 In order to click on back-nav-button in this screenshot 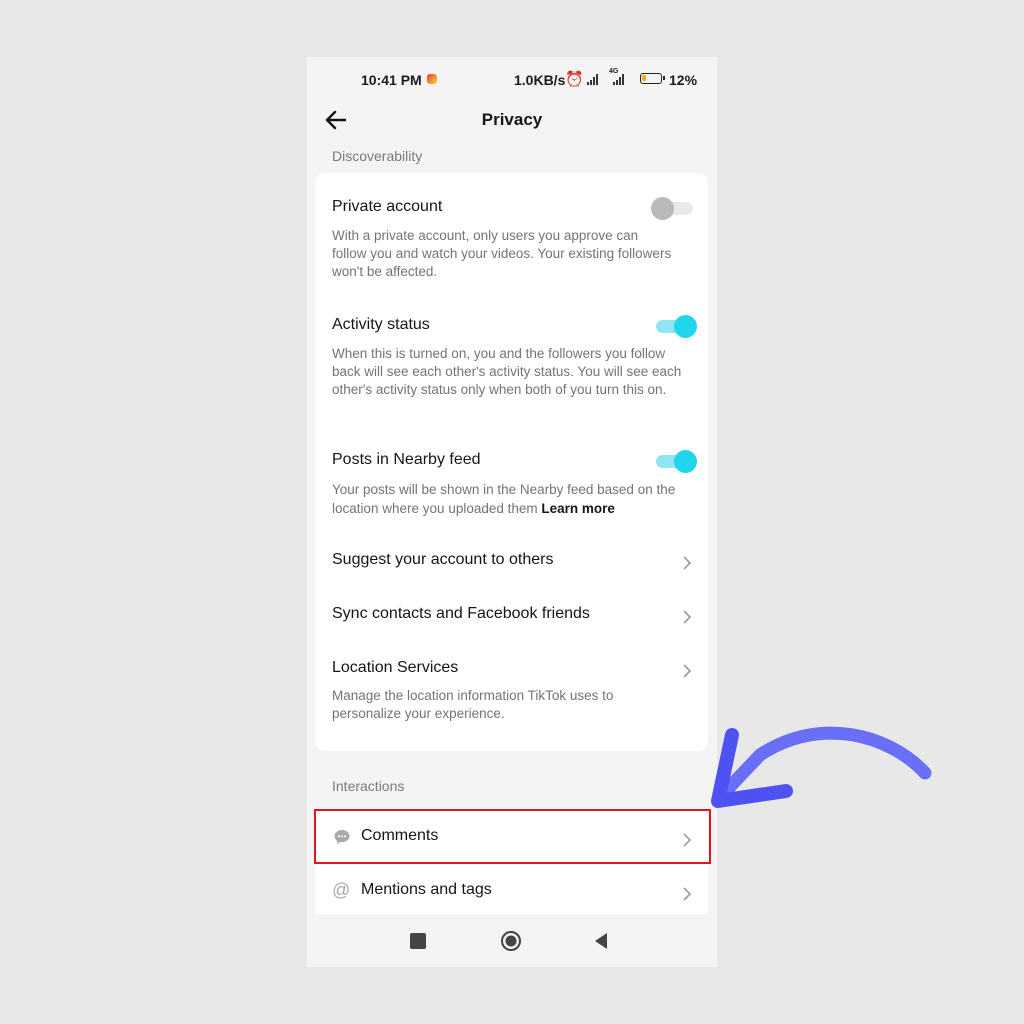, I will do `click(603, 943)`.